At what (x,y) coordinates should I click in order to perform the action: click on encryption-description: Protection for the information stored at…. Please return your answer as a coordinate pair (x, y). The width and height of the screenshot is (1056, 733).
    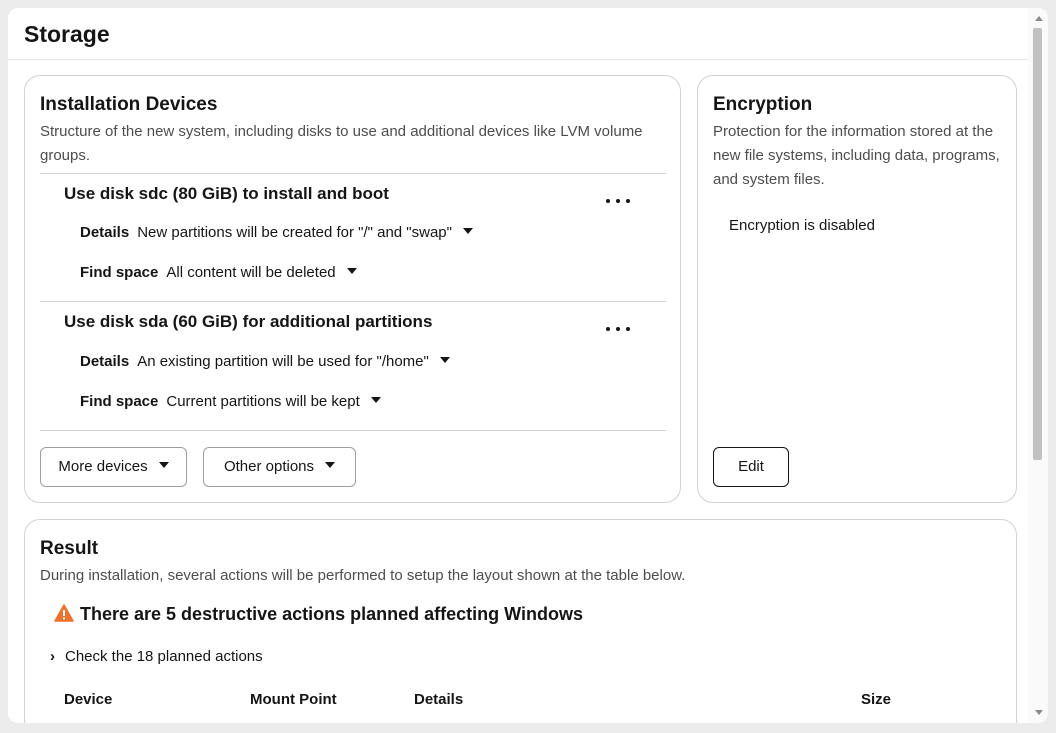
    Looking at the image, I should click on (856, 155).